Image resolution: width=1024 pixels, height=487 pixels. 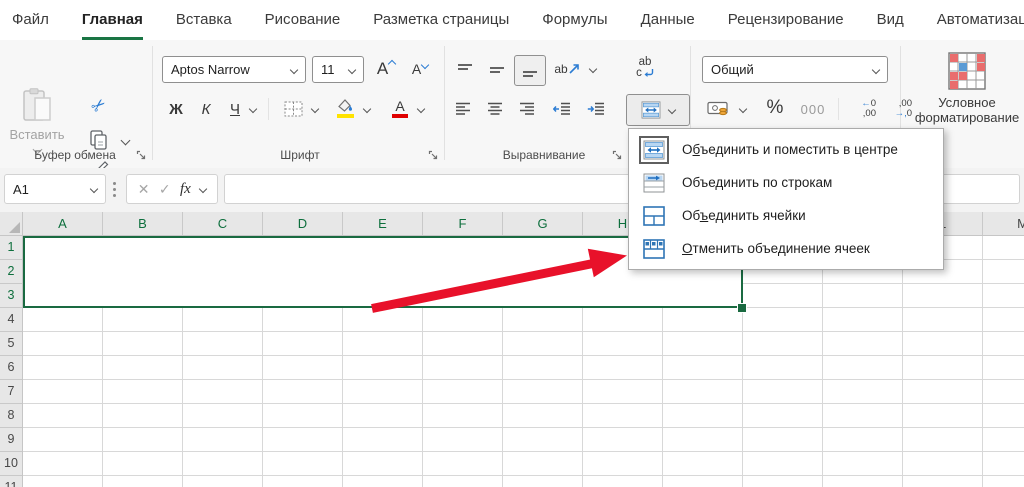 What do you see at coordinates (11, 248) in the screenshot?
I see `row-header: 1` at bounding box center [11, 248].